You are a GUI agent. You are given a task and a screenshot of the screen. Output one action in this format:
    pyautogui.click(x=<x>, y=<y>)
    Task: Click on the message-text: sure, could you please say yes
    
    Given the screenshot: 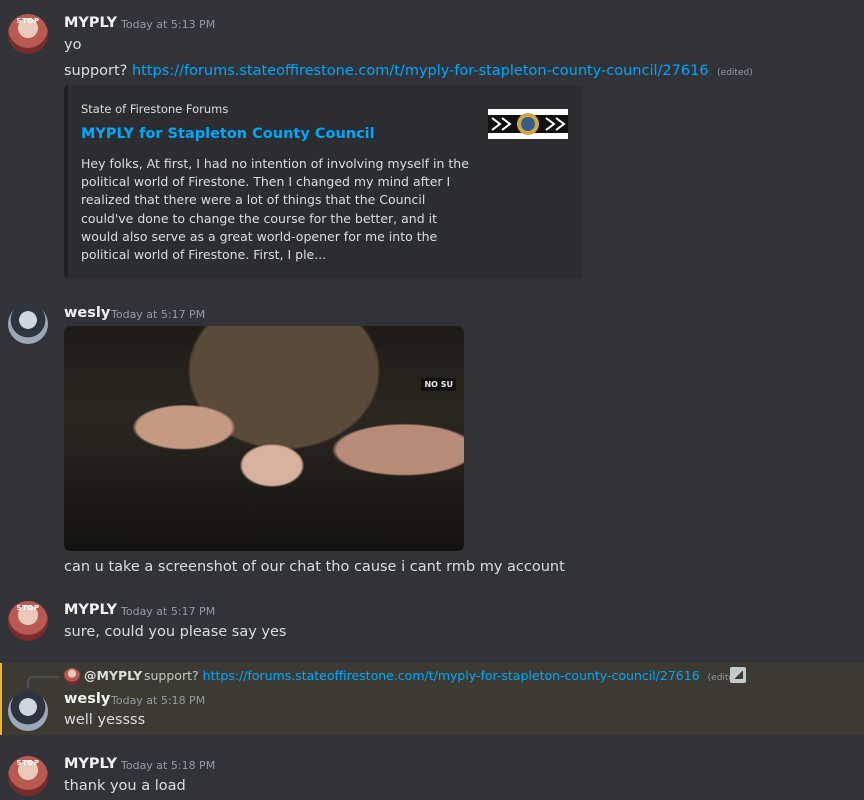 What is the action you would take?
    pyautogui.click(x=175, y=632)
    